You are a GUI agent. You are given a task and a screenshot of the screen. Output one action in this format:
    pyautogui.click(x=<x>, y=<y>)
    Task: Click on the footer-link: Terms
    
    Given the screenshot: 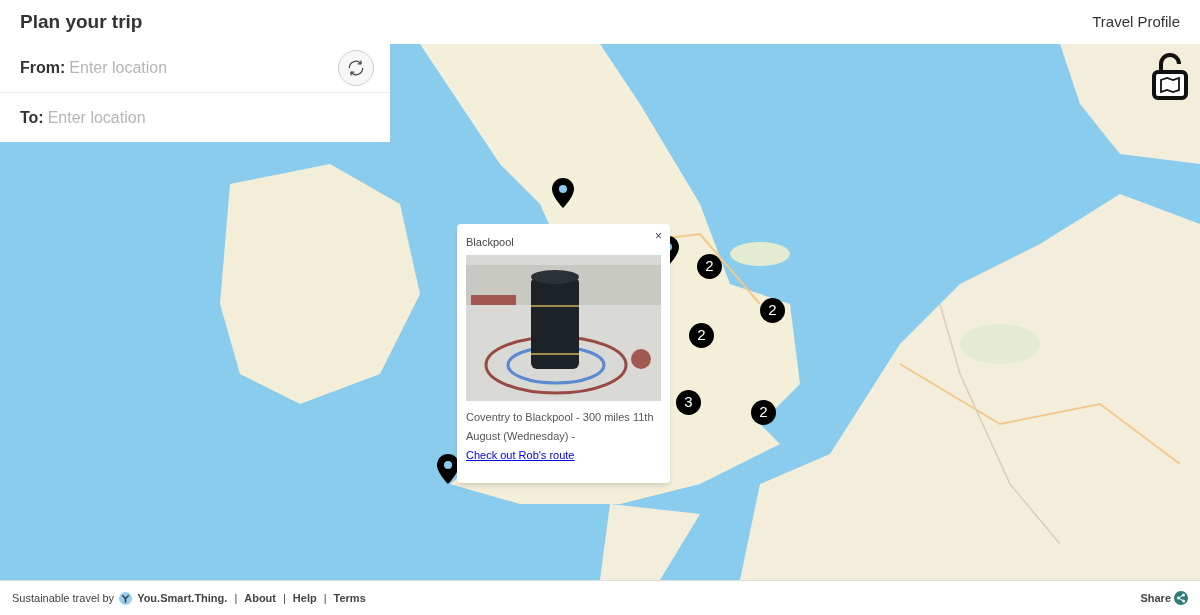 What is the action you would take?
    pyautogui.click(x=349, y=598)
    